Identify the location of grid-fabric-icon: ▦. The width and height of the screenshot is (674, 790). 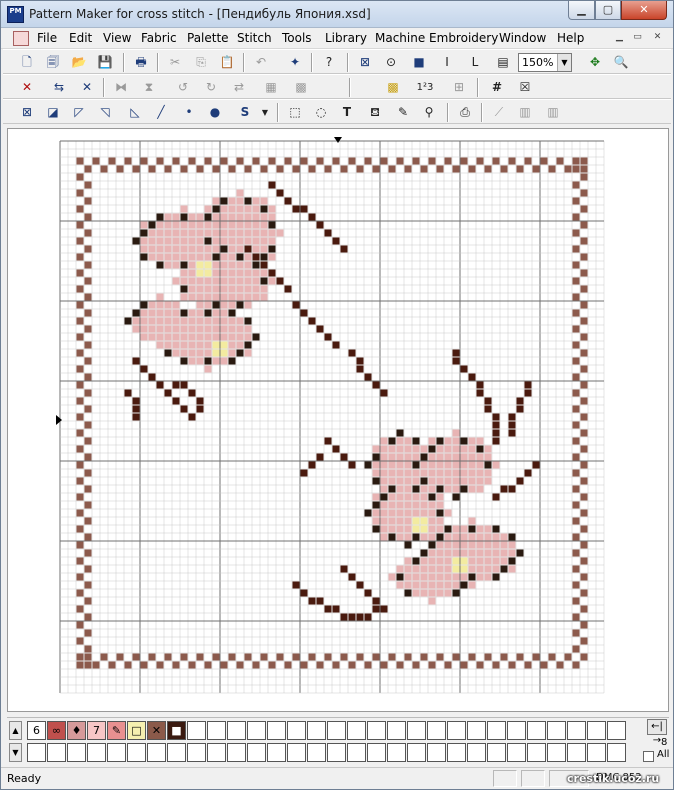
(271, 87).